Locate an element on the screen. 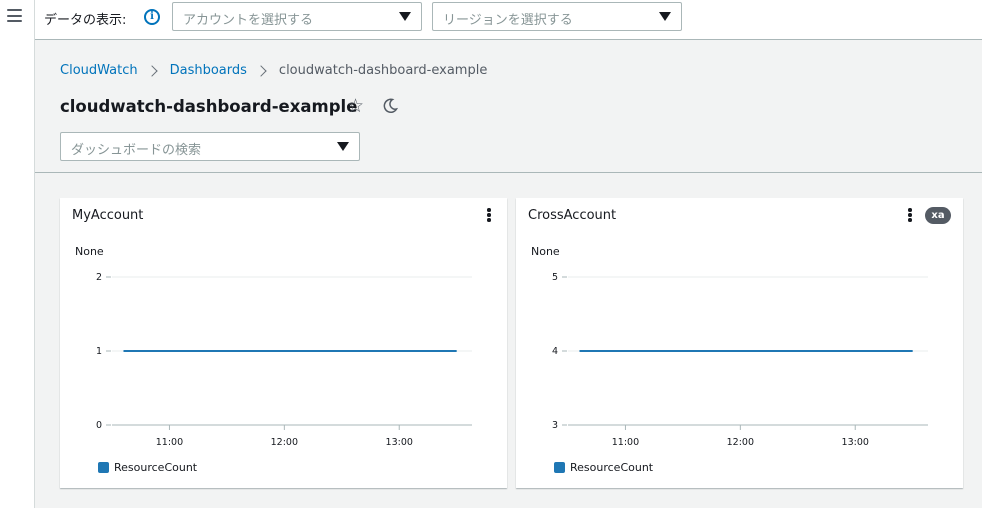 This screenshot has height=508, width=982. region-select-placeholder: リージョンを選択する is located at coordinates (508, 20).